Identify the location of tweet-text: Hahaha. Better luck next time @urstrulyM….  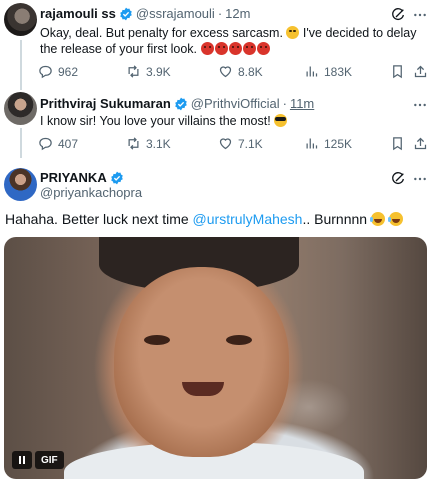
(204, 219).